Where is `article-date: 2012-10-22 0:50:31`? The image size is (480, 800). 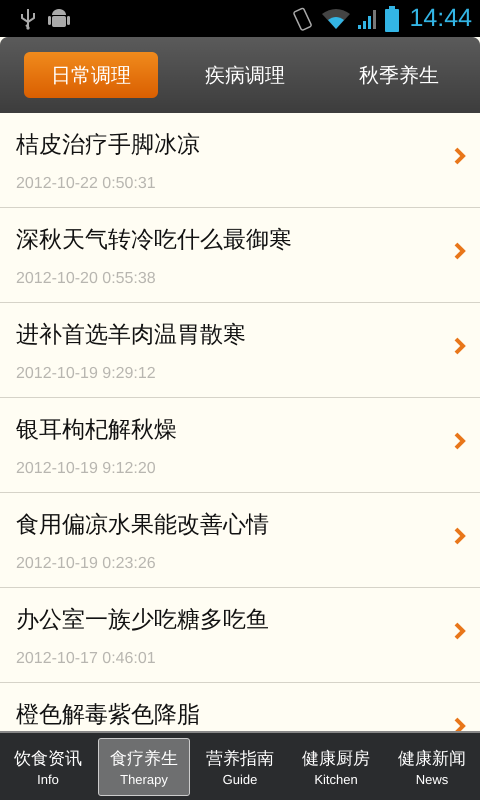 article-date: 2012-10-22 0:50:31 is located at coordinates (86, 184).